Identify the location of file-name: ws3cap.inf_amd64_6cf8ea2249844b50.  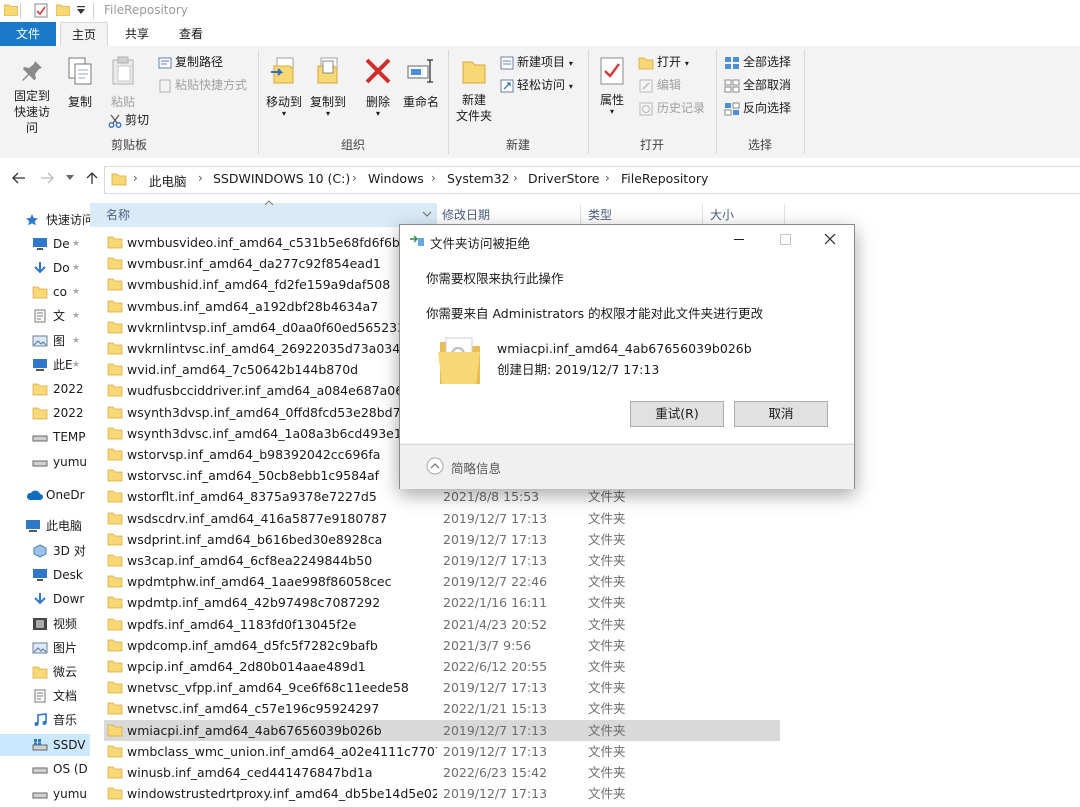
(250, 560).